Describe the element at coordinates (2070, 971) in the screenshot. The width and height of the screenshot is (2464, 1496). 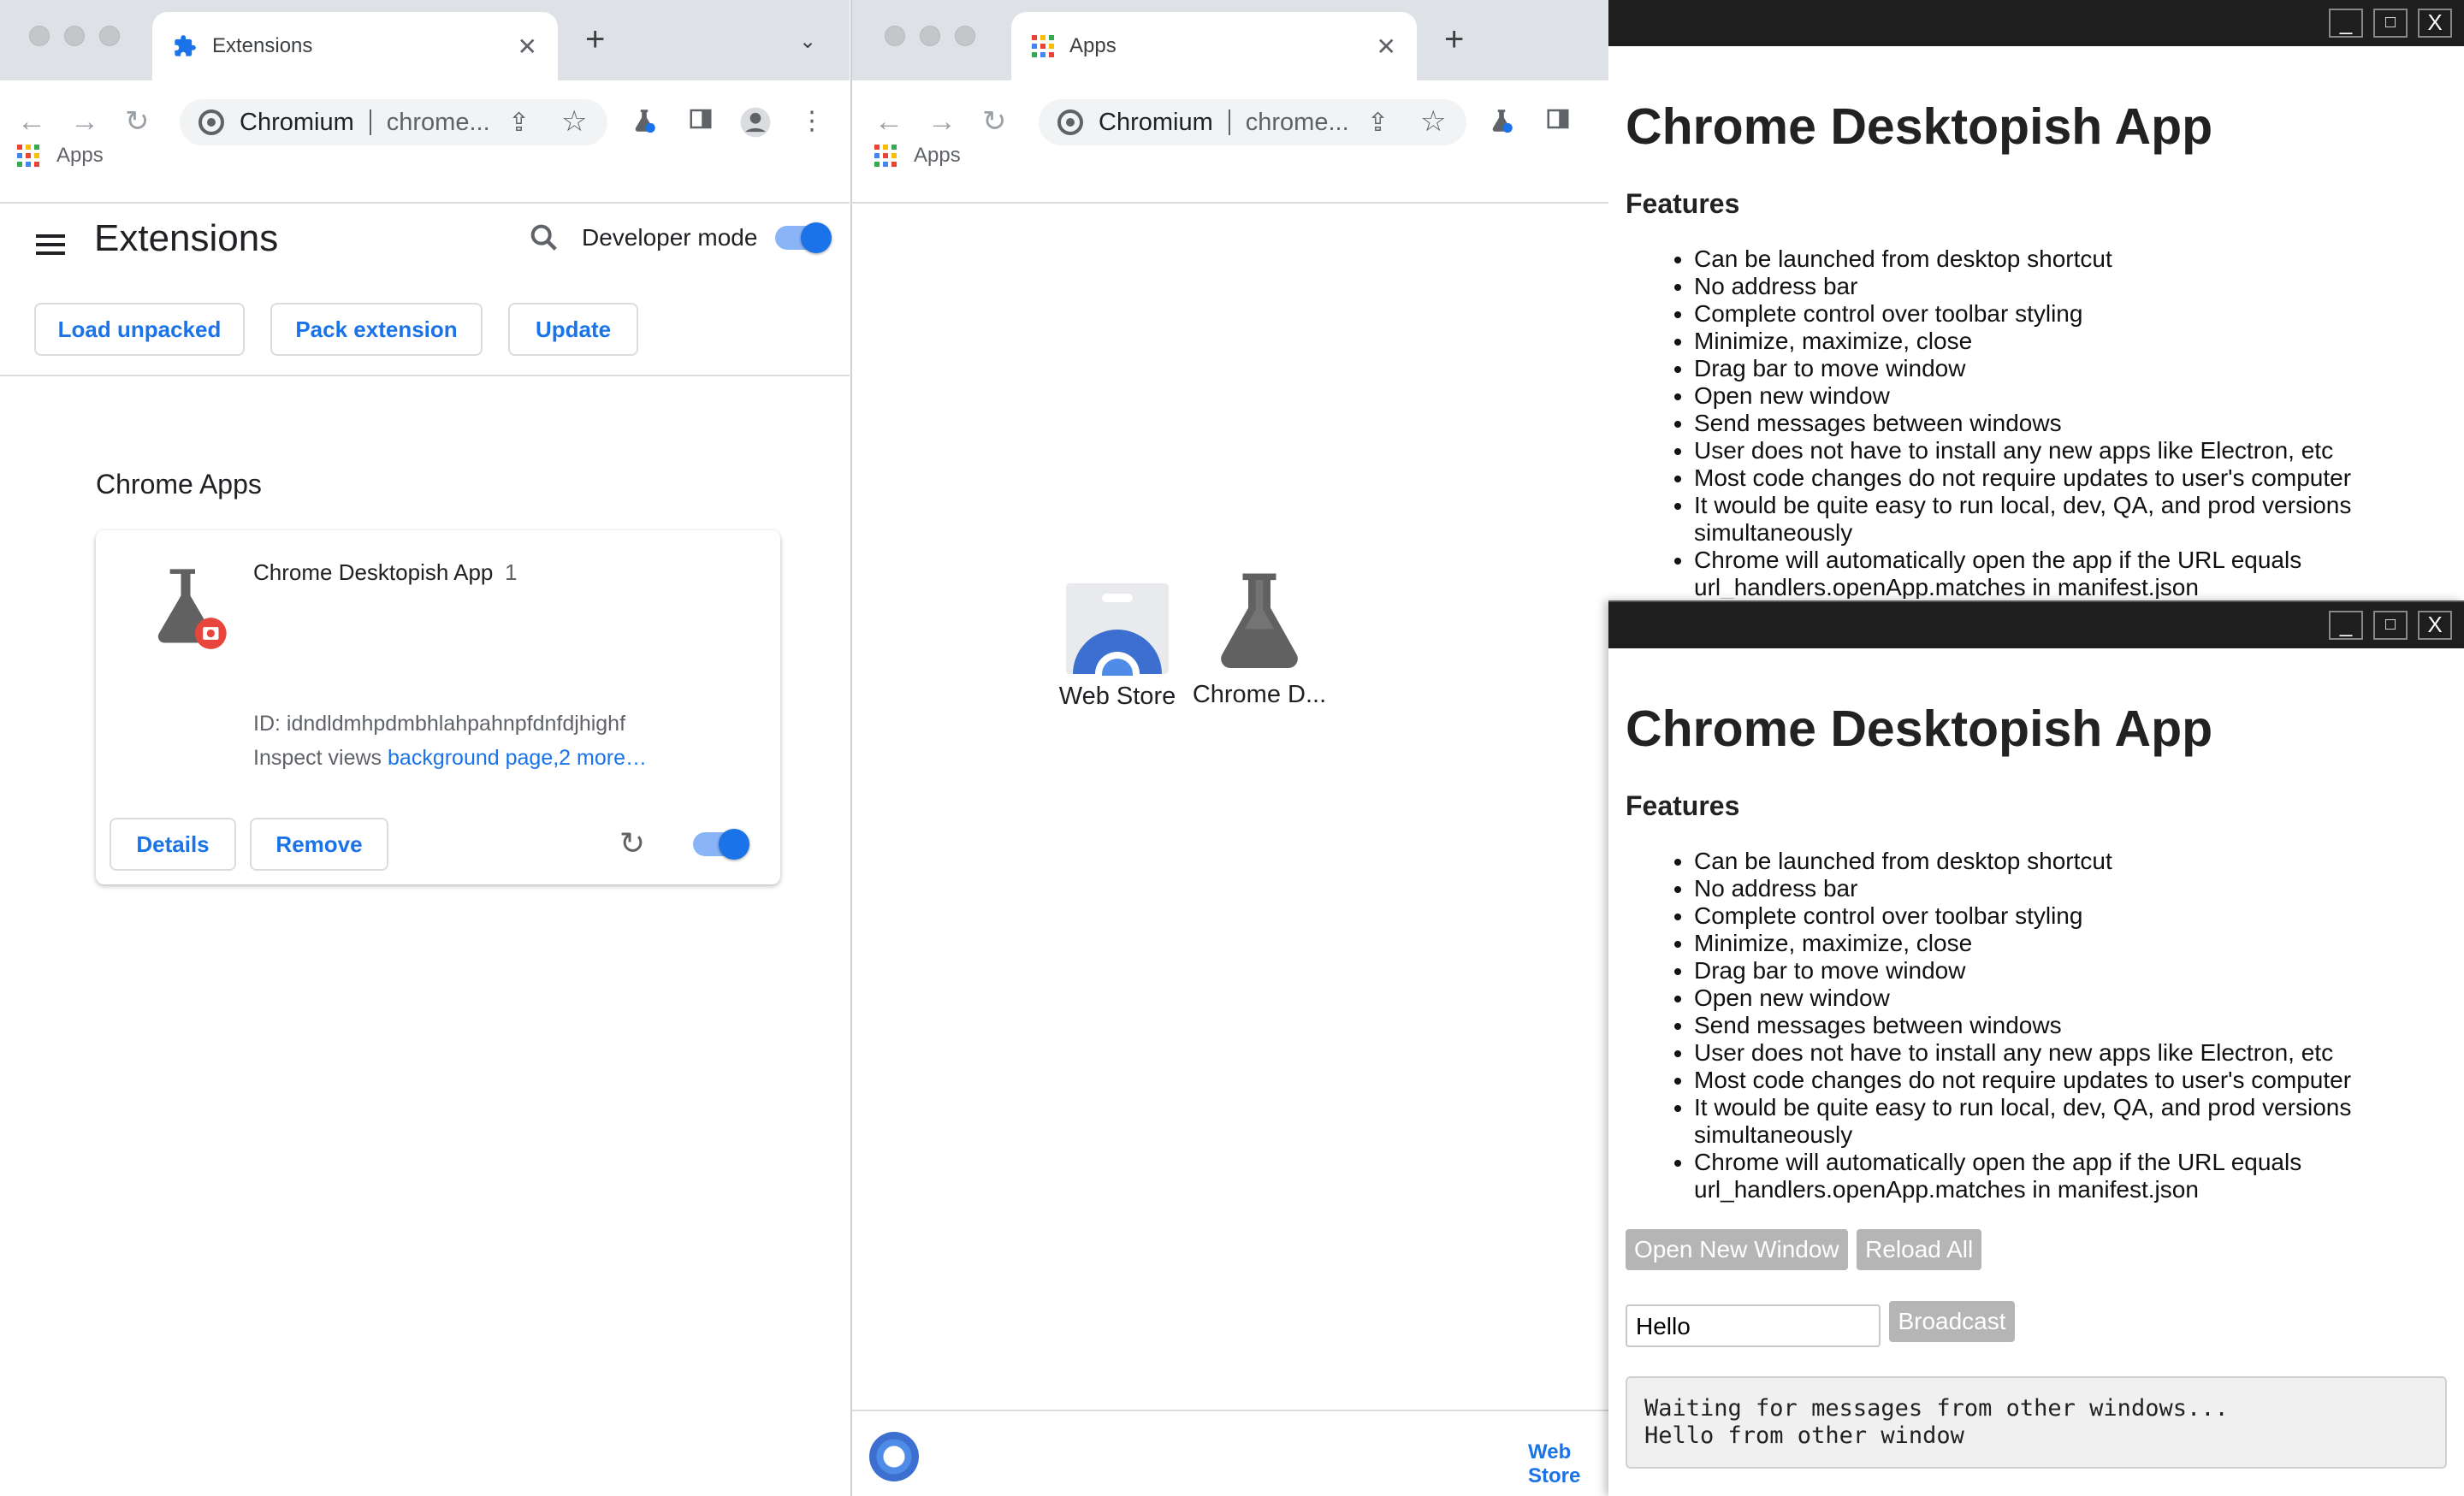
I see `list-item: Drag bar to move window` at that location.